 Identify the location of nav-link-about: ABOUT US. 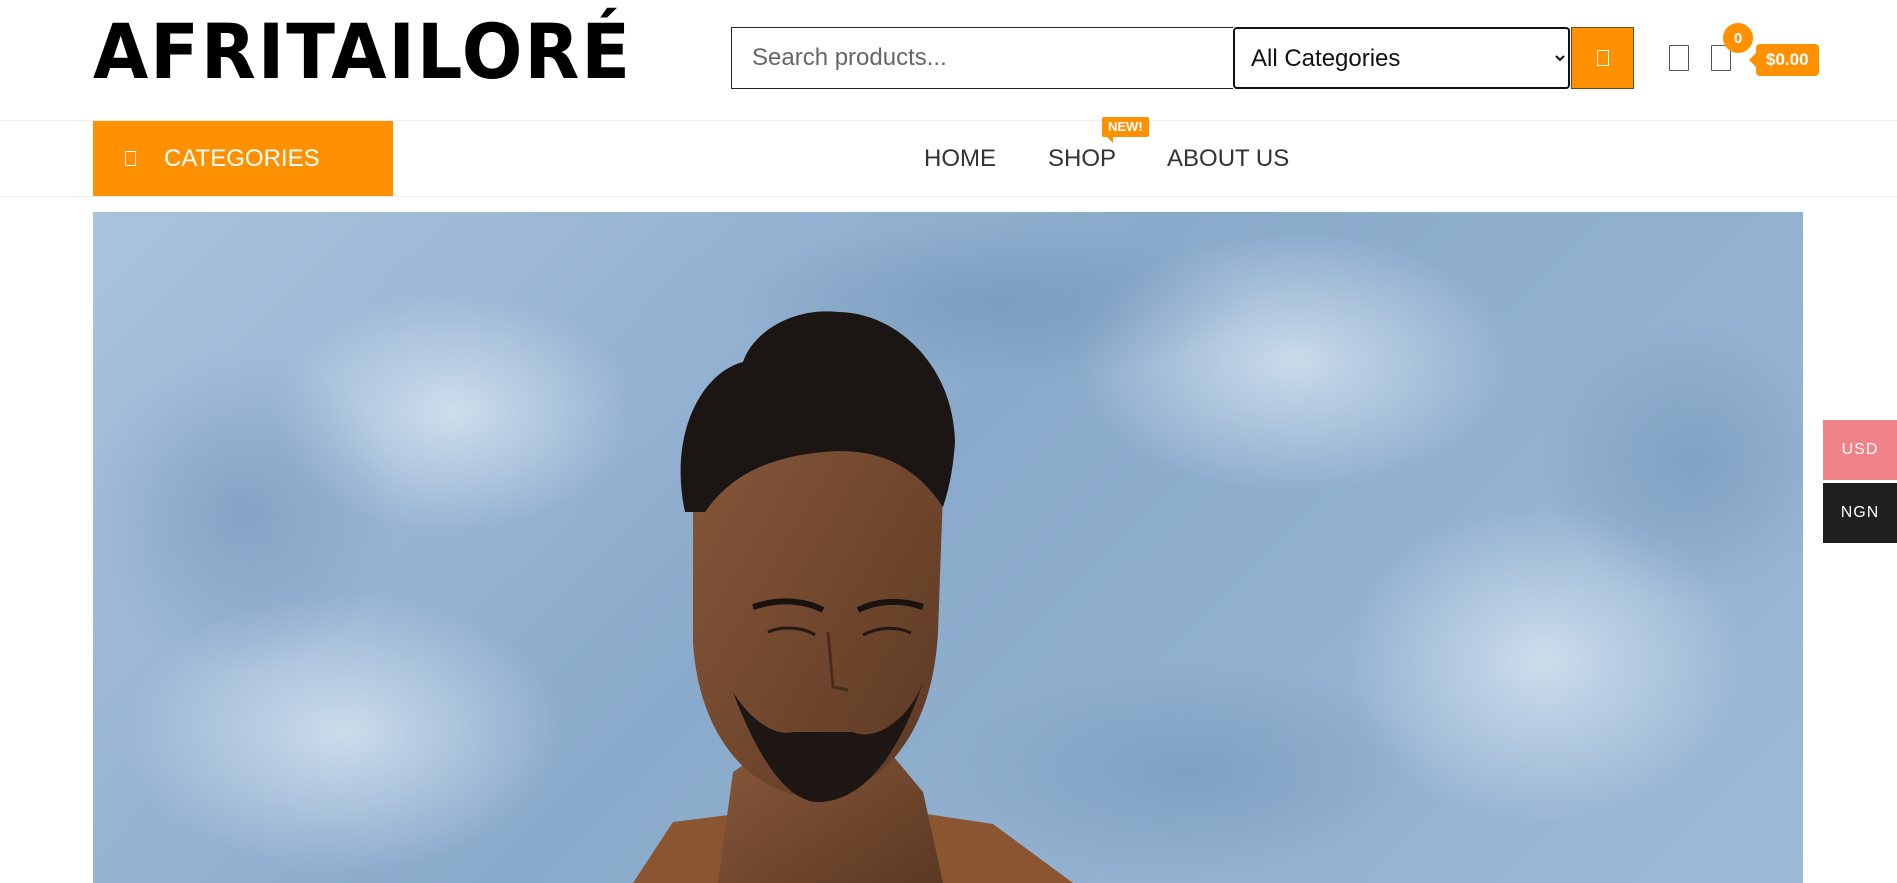
(1228, 159).